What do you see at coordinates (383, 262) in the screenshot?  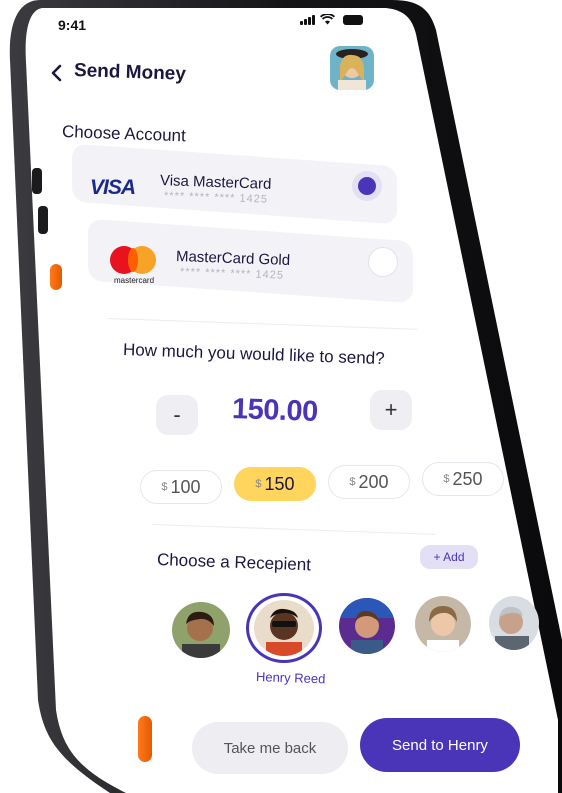 I see `card-radio-unselected` at bounding box center [383, 262].